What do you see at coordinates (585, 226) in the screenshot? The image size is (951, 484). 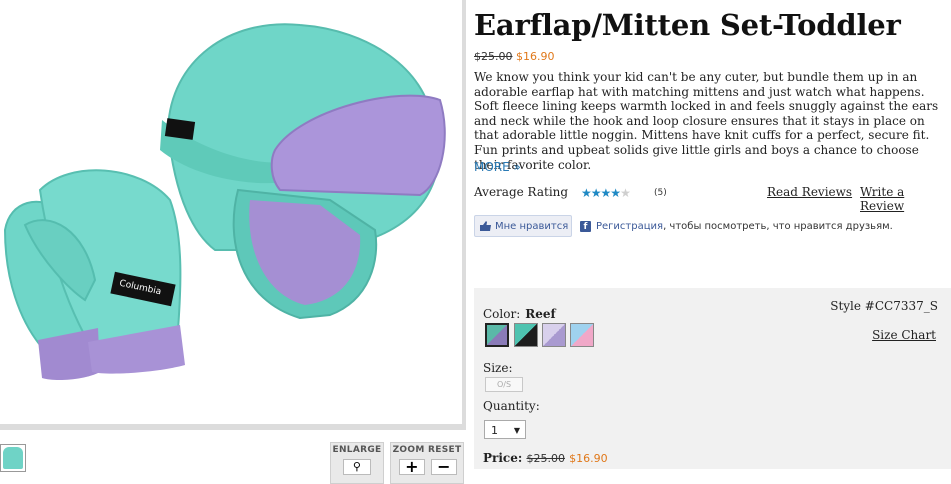 I see `facebook-icon: f` at bounding box center [585, 226].